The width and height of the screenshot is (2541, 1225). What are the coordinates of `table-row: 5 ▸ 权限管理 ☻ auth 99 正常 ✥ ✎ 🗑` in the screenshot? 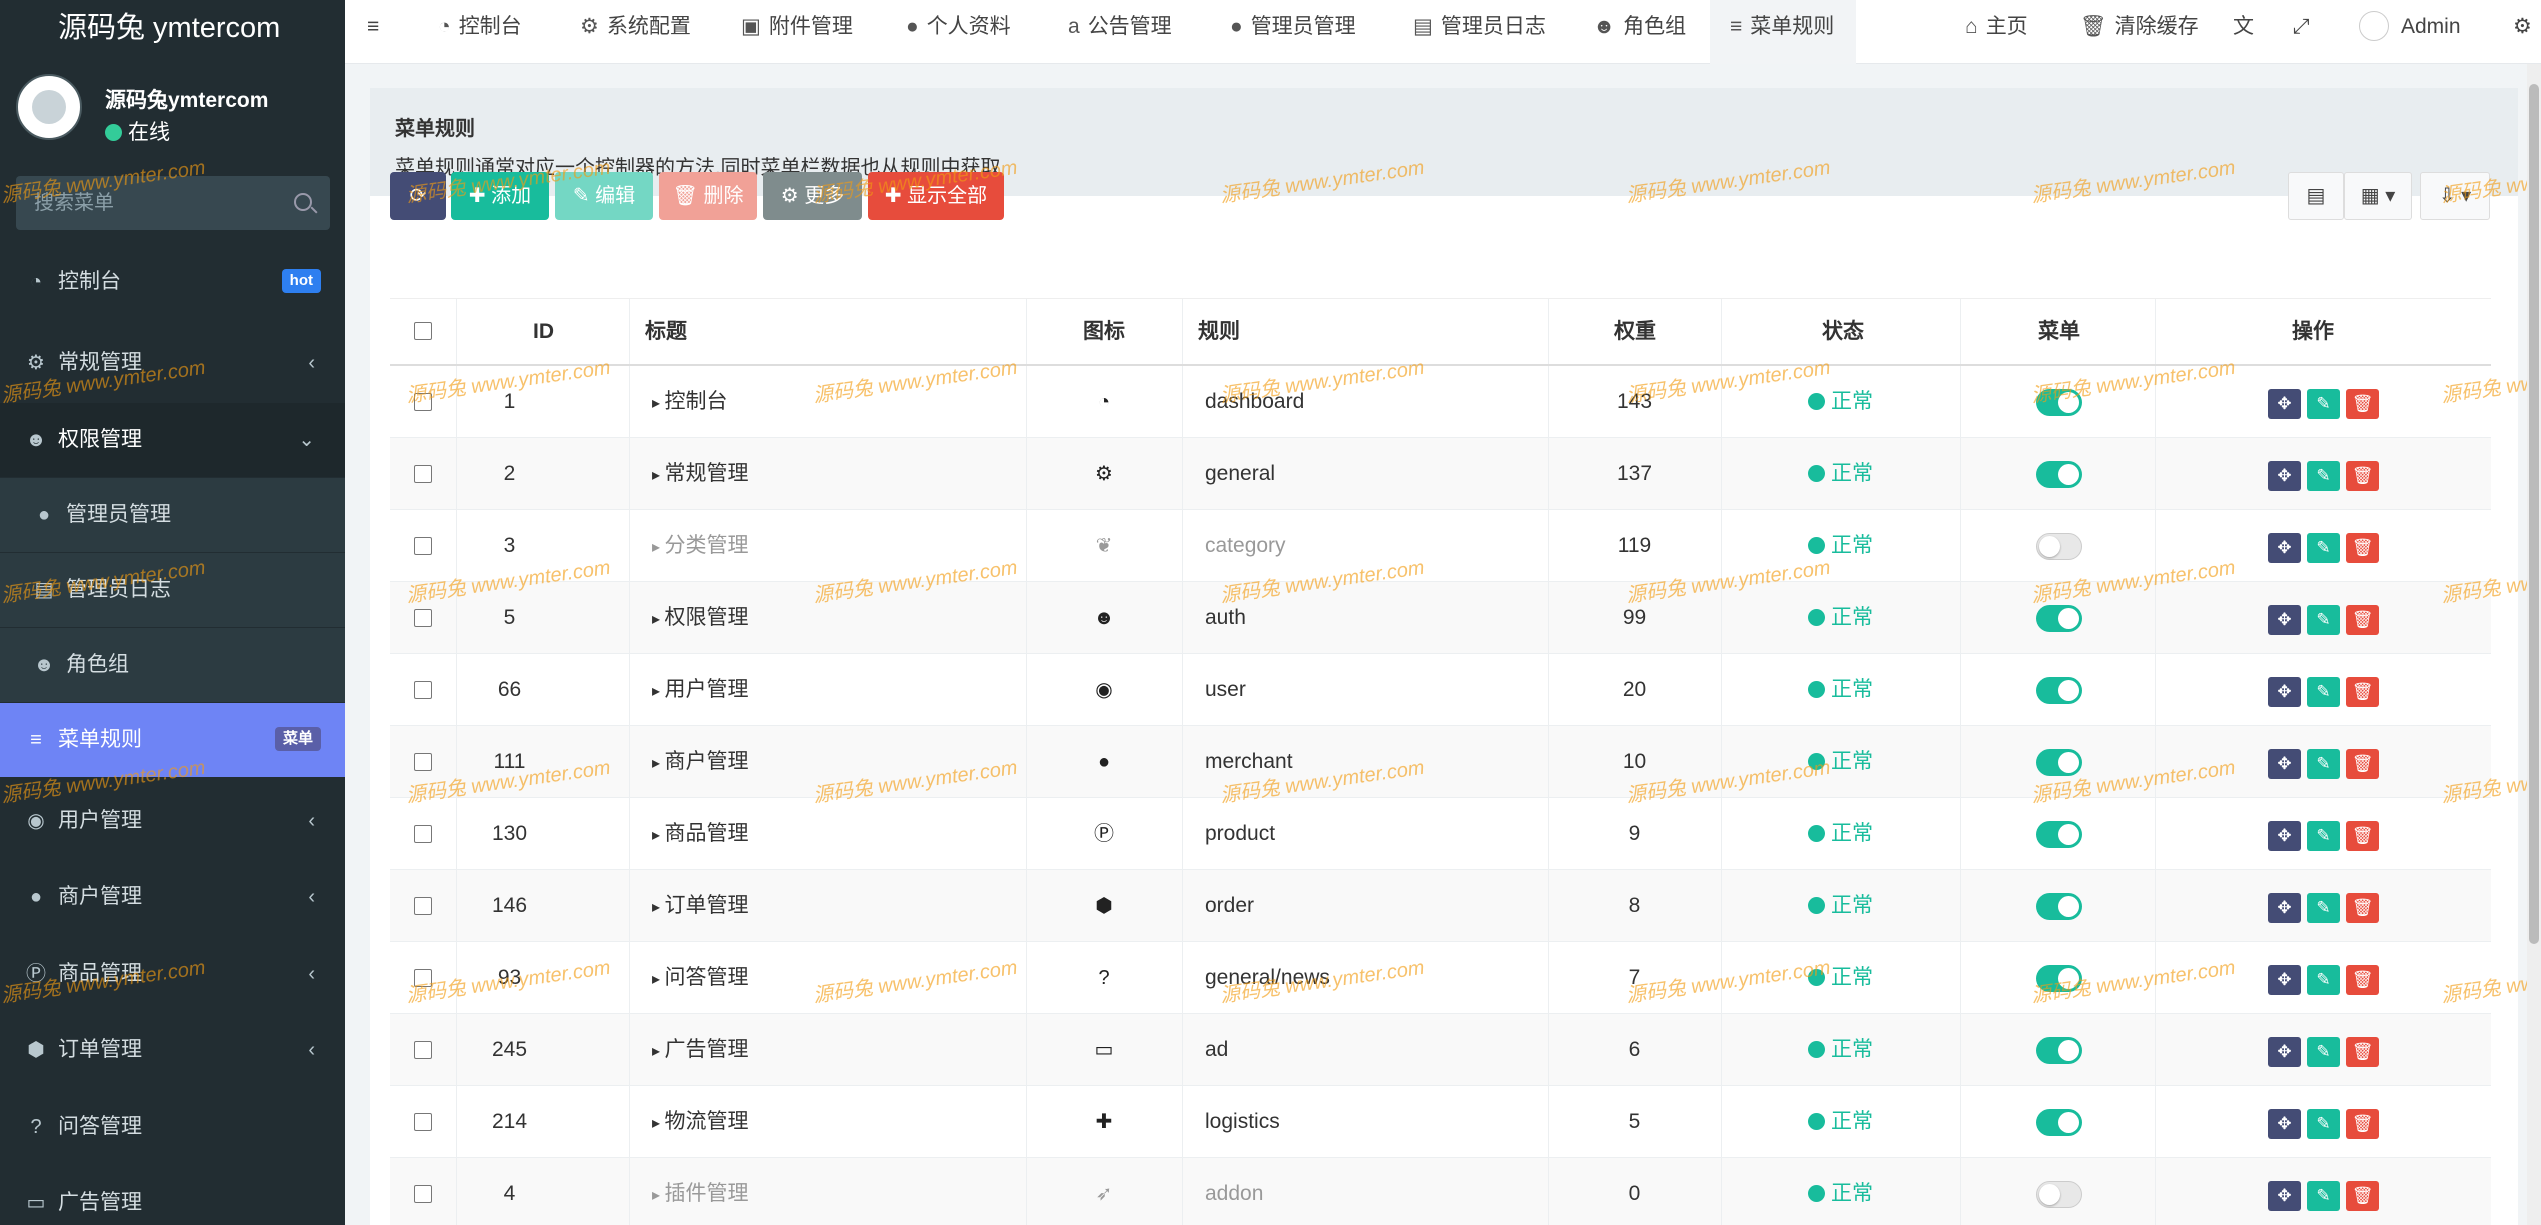 It's located at (1440, 618).